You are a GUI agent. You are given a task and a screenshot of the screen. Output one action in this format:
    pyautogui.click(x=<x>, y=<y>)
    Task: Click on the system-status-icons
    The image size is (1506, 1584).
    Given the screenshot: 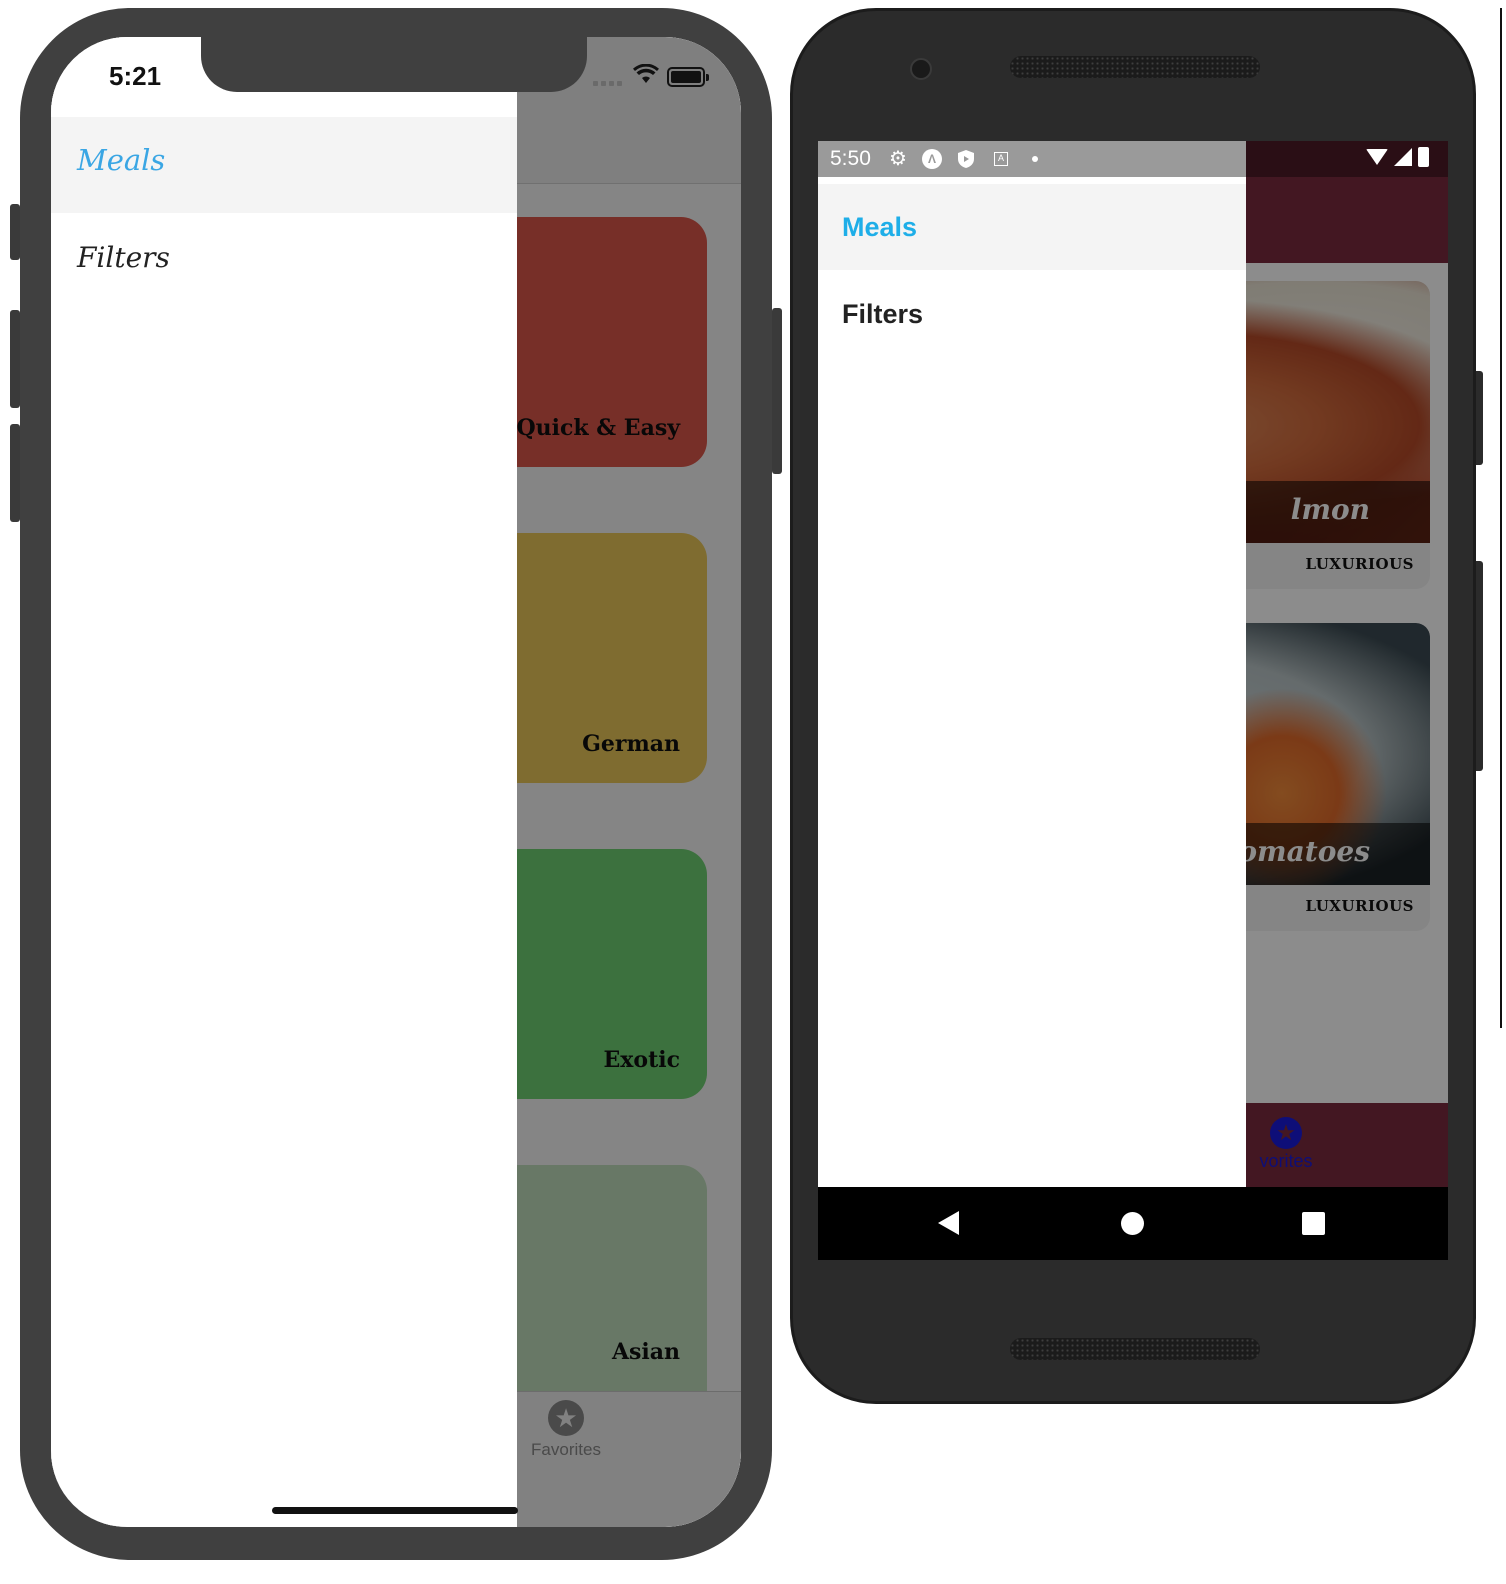 What is the action you would take?
    pyautogui.click(x=1397, y=157)
    